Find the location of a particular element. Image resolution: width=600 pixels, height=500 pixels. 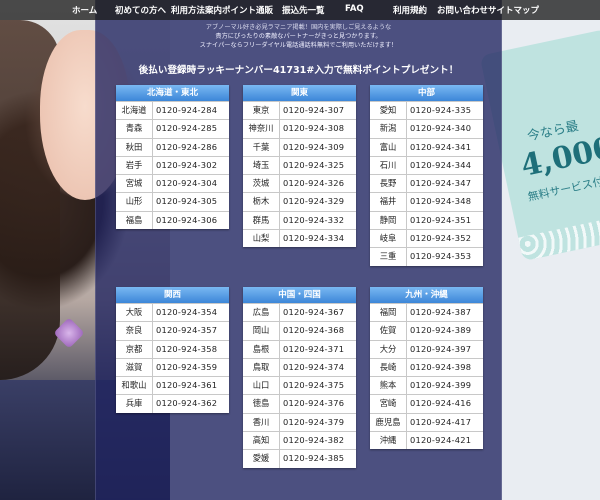

phone-number-link: 0120-924-304 is located at coordinates (186, 183).